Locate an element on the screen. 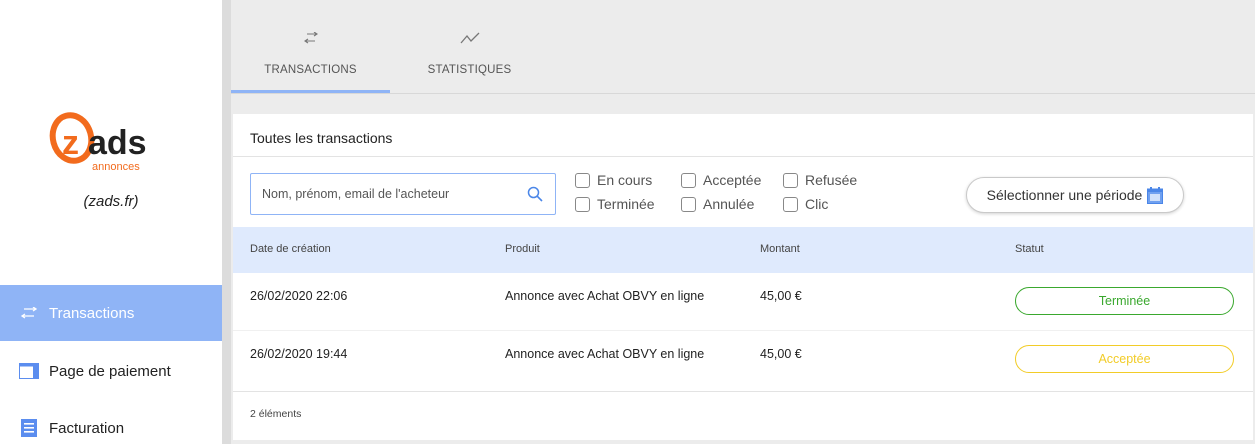  filter-acceptee: Acceptée is located at coordinates (721, 180).